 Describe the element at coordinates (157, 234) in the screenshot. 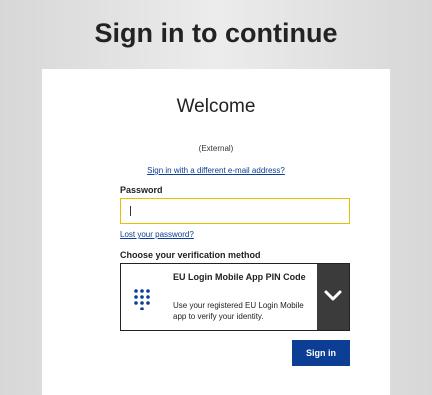

I see `lost-password-link: Lost your password?` at that location.